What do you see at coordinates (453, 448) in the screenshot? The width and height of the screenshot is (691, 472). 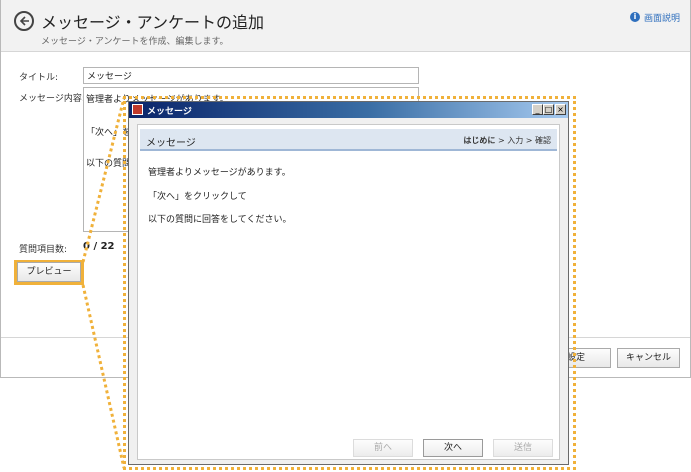 I see `next-button: 次へ` at bounding box center [453, 448].